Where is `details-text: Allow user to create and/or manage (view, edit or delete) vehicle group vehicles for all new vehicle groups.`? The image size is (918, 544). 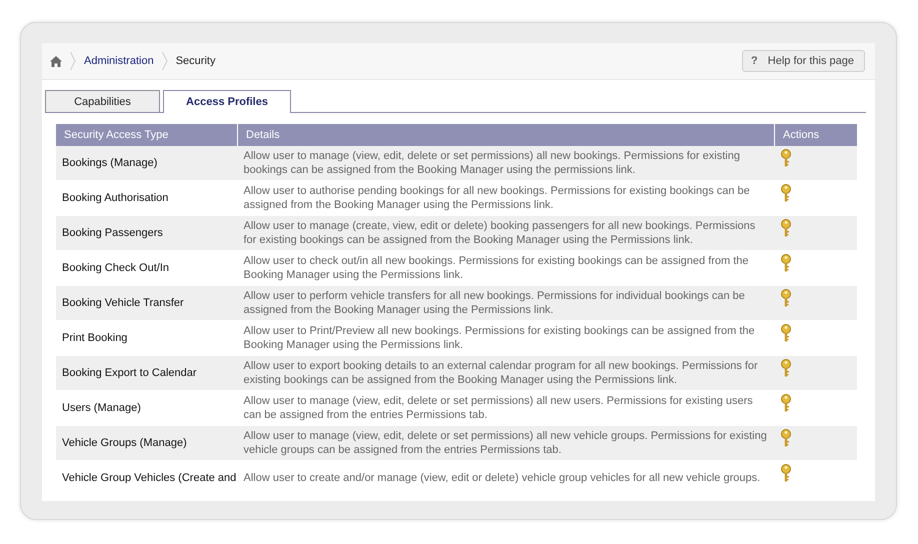 details-text: Allow user to create and/or manage (view, edit or delete) vehicle group vehicles for all new vehicle groups. is located at coordinates (502, 478).